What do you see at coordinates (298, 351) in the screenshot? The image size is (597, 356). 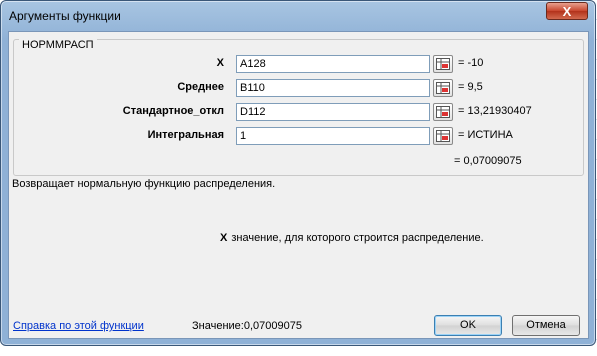 I see `sheet-below-dialog` at bounding box center [298, 351].